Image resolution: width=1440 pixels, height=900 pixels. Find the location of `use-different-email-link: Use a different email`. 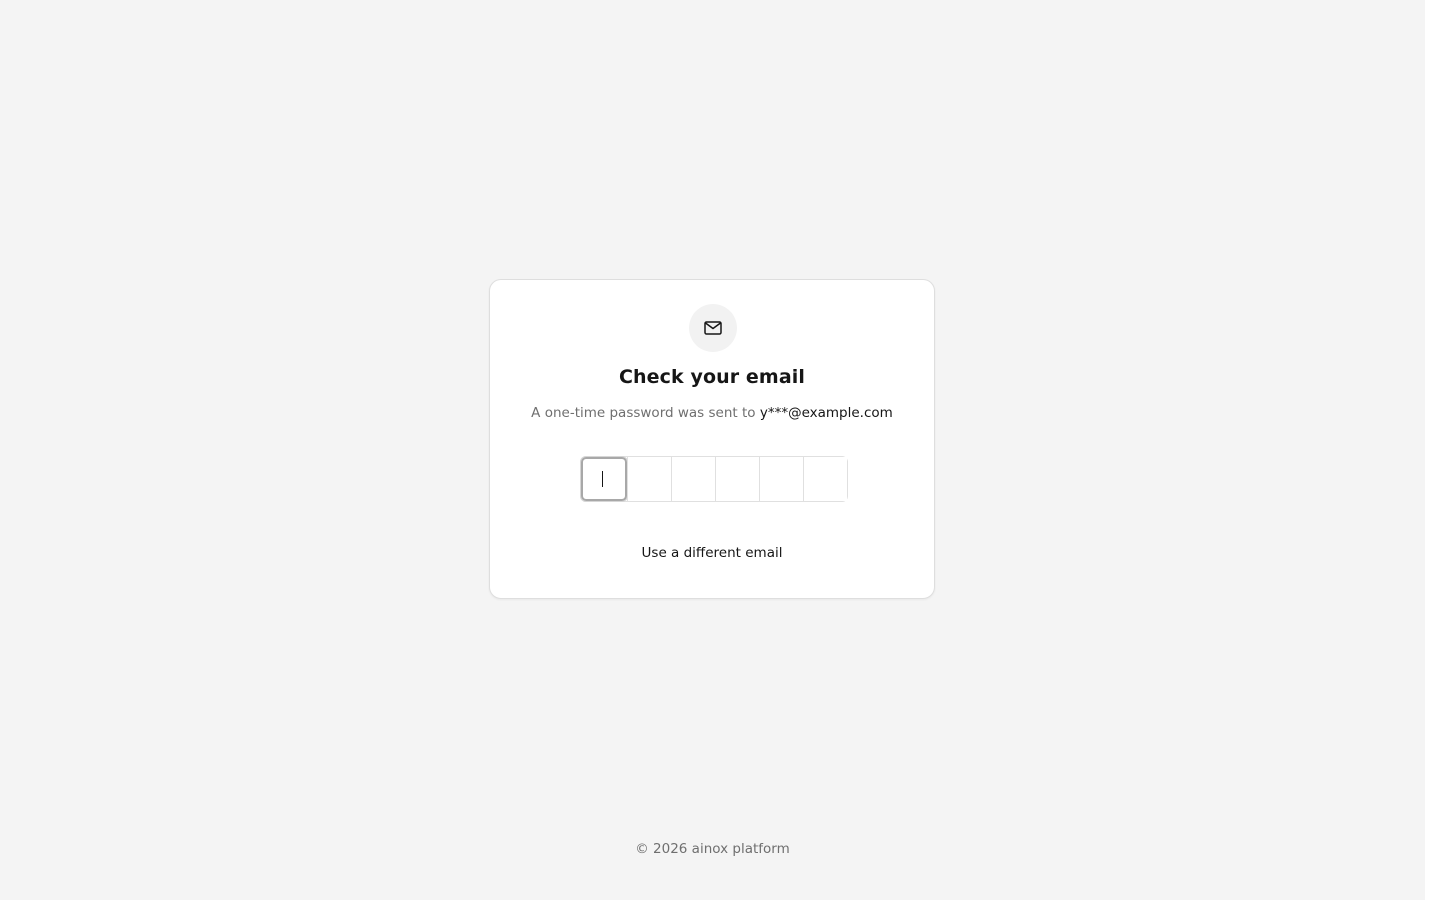

use-different-email-link: Use a different email is located at coordinates (712, 553).